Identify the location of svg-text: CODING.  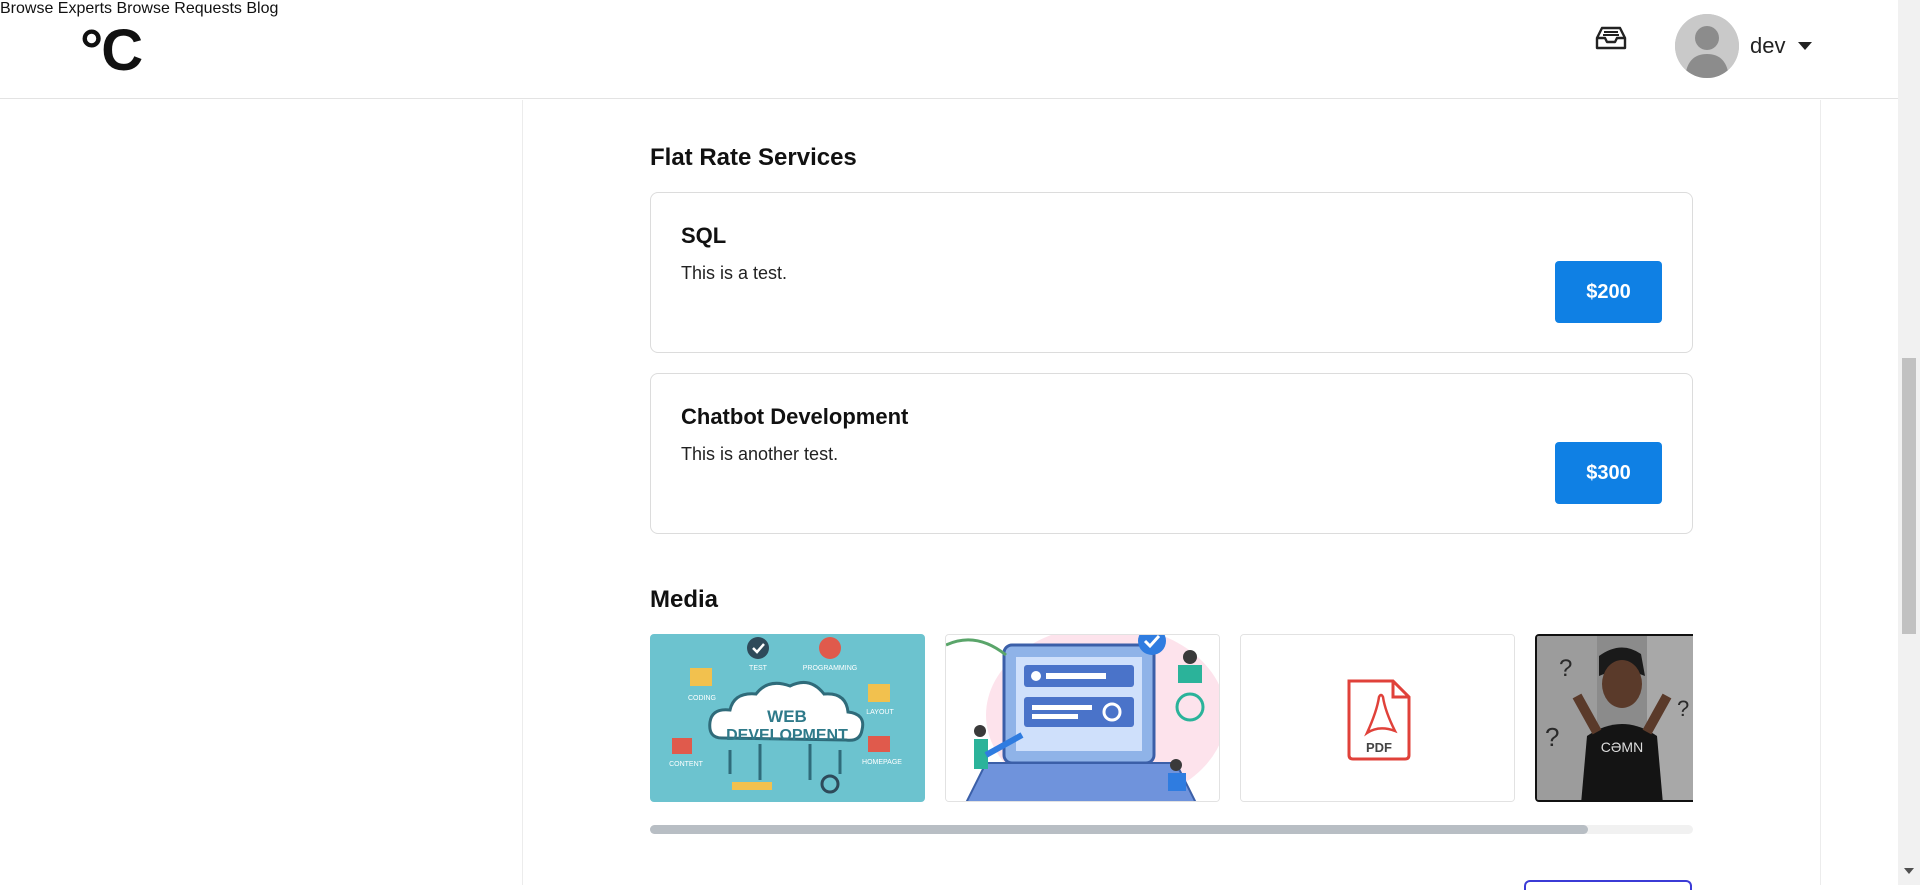
(702, 698).